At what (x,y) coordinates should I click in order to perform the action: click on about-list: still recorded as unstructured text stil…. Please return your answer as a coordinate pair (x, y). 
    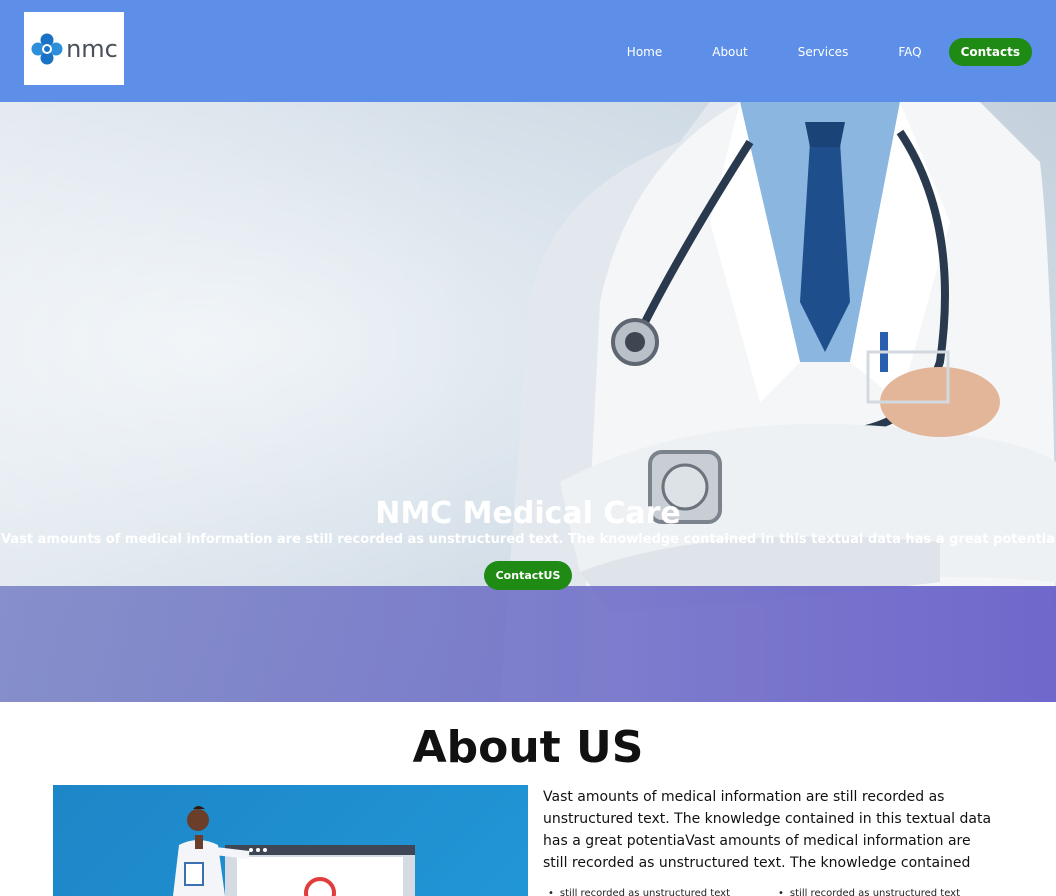
    Looking at the image, I should click on (778, 892).